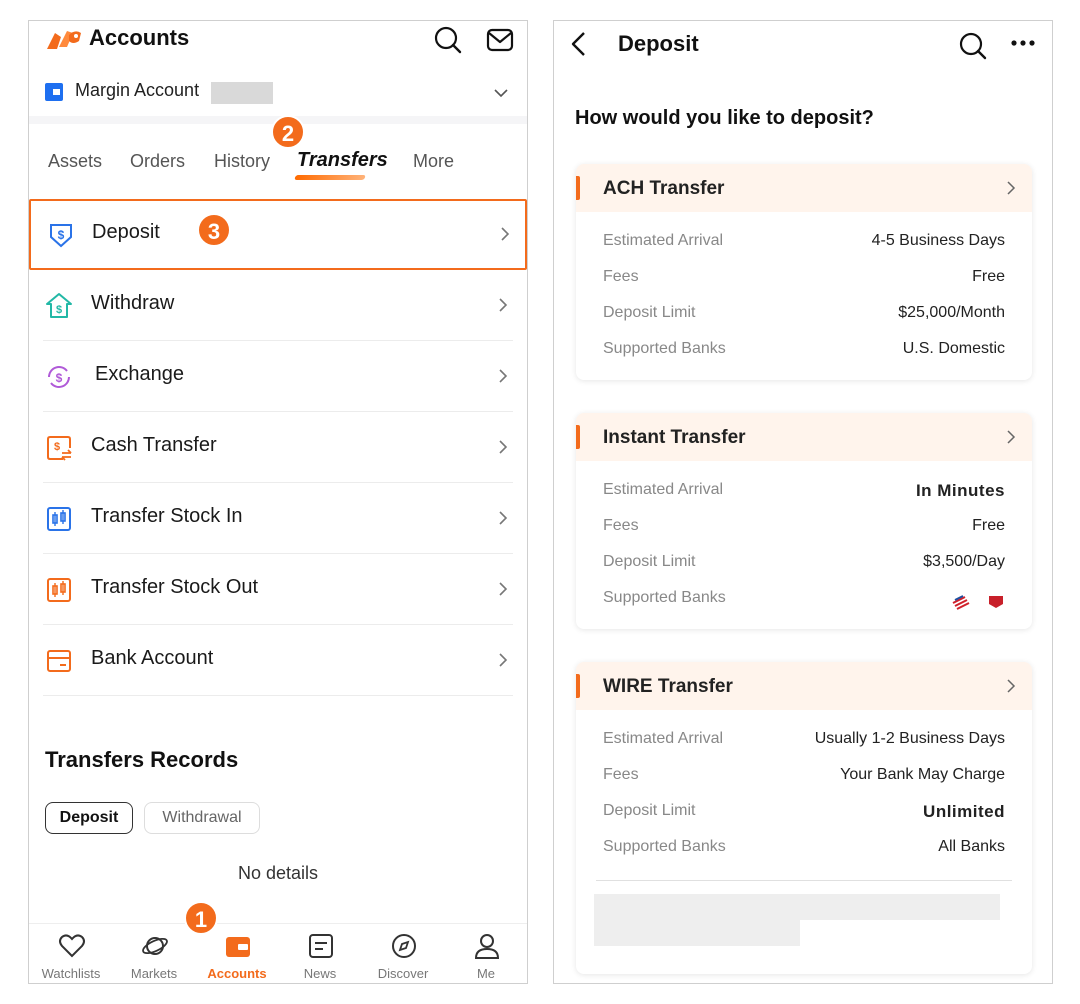 The height and width of the screenshot is (1004, 1080). I want to click on menu-item-cash-transfer: $ Cash Transfer, so click(278, 447).